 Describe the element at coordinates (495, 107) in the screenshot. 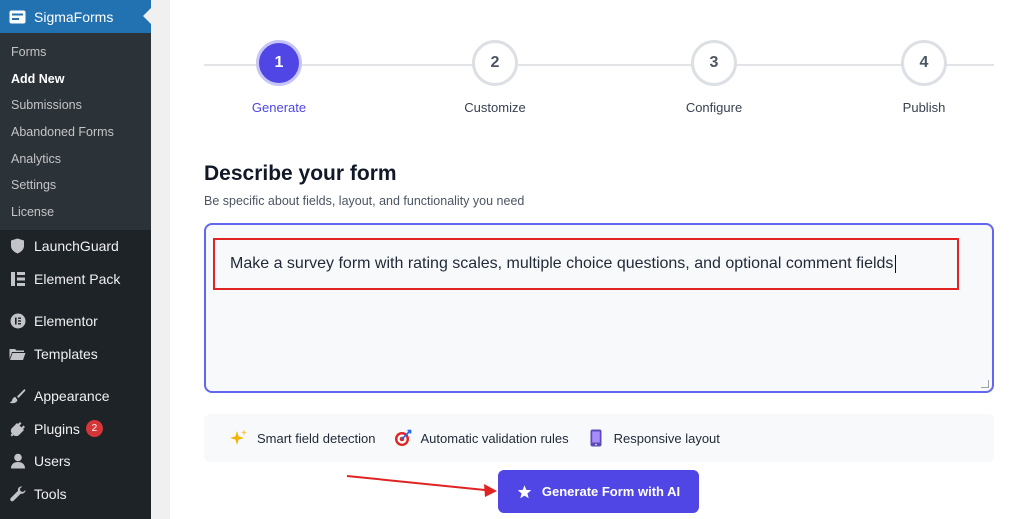

I see `step-label: Customize` at that location.